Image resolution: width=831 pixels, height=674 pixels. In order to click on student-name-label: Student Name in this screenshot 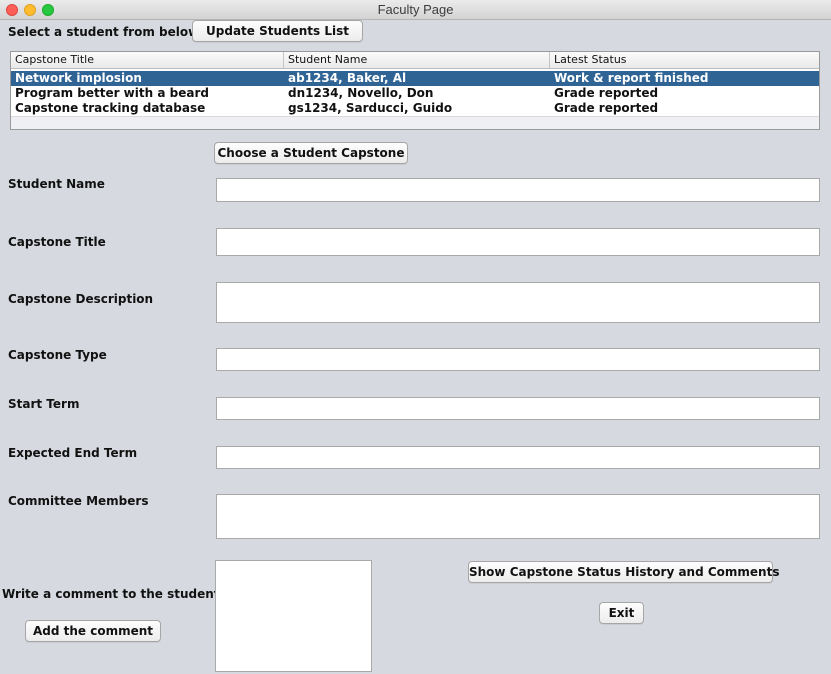, I will do `click(56, 184)`.